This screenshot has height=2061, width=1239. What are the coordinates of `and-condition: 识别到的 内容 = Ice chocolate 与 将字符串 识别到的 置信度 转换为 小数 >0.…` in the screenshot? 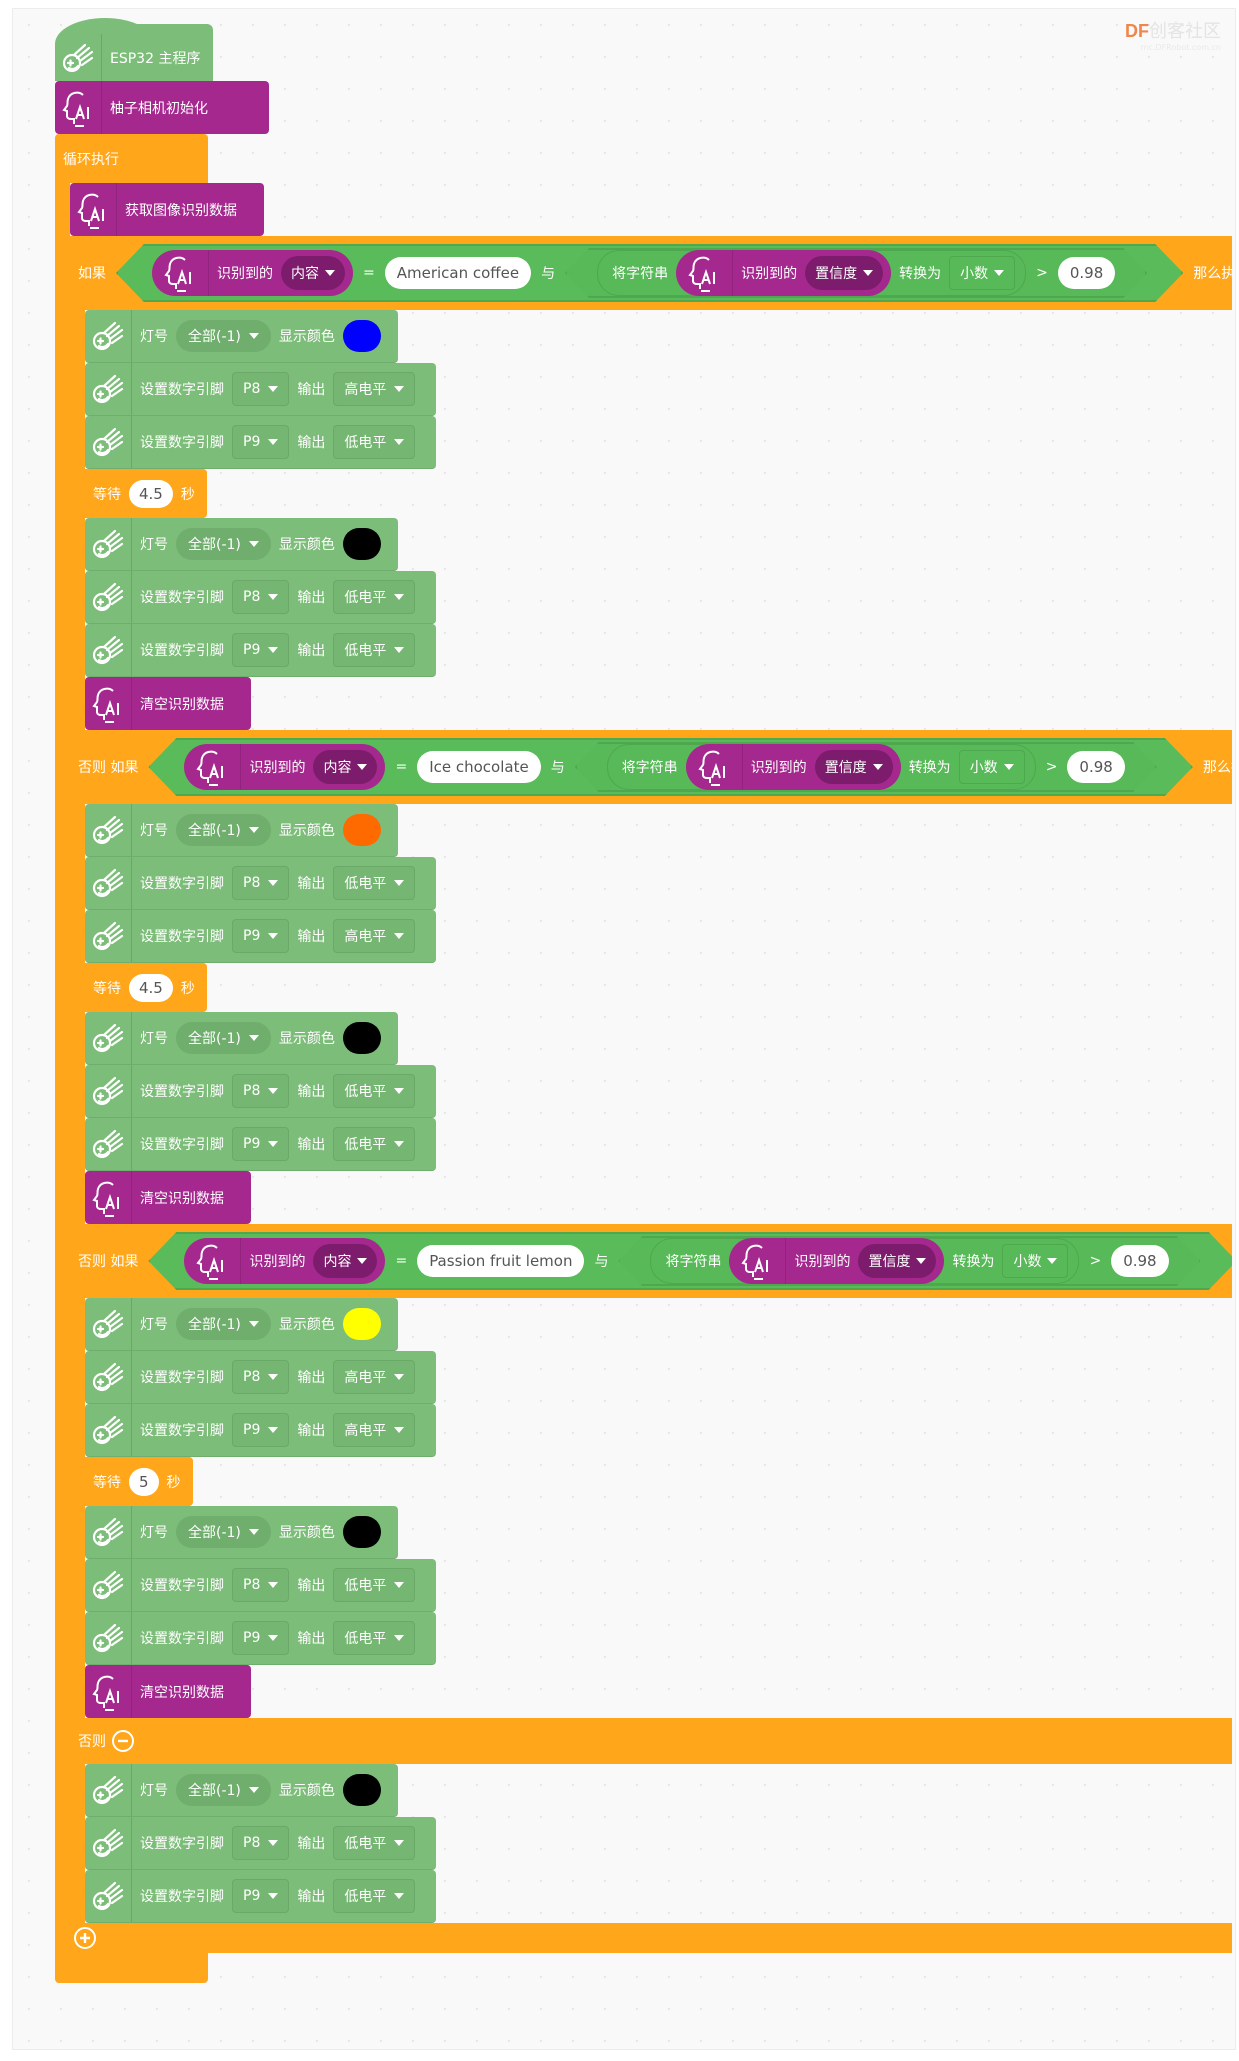 It's located at (670, 767).